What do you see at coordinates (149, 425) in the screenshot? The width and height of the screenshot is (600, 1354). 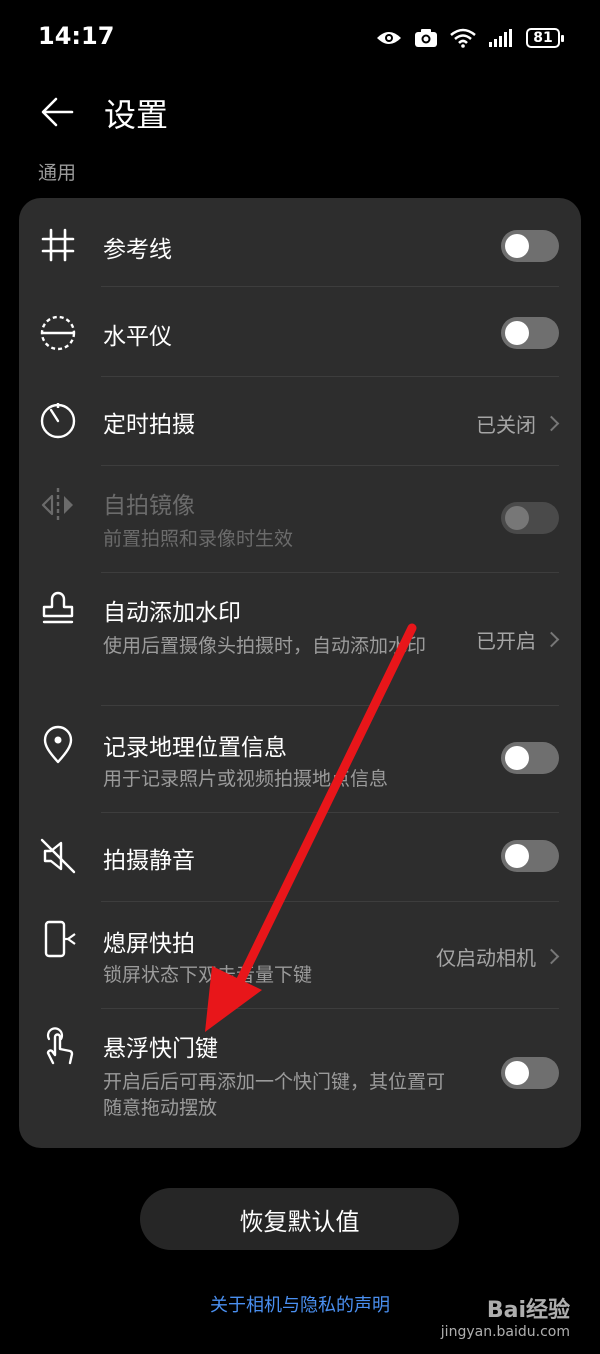 I see `setting-title: 定时拍摄` at bounding box center [149, 425].